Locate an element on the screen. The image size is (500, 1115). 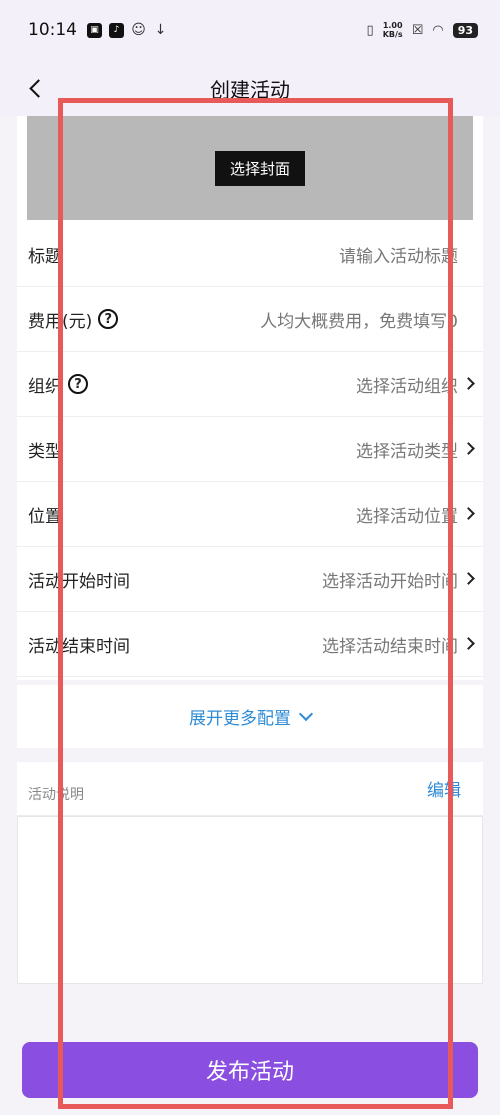
row-label: 活动开始时间 is located at coordinates (79, 581).